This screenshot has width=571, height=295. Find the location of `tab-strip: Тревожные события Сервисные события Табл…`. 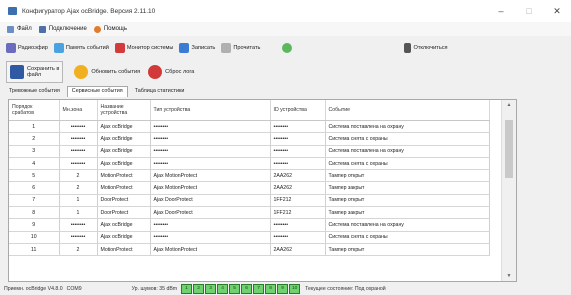

tab-strip: Тревожные события Сервисные события Табл… is located at coordinates (97, 91).